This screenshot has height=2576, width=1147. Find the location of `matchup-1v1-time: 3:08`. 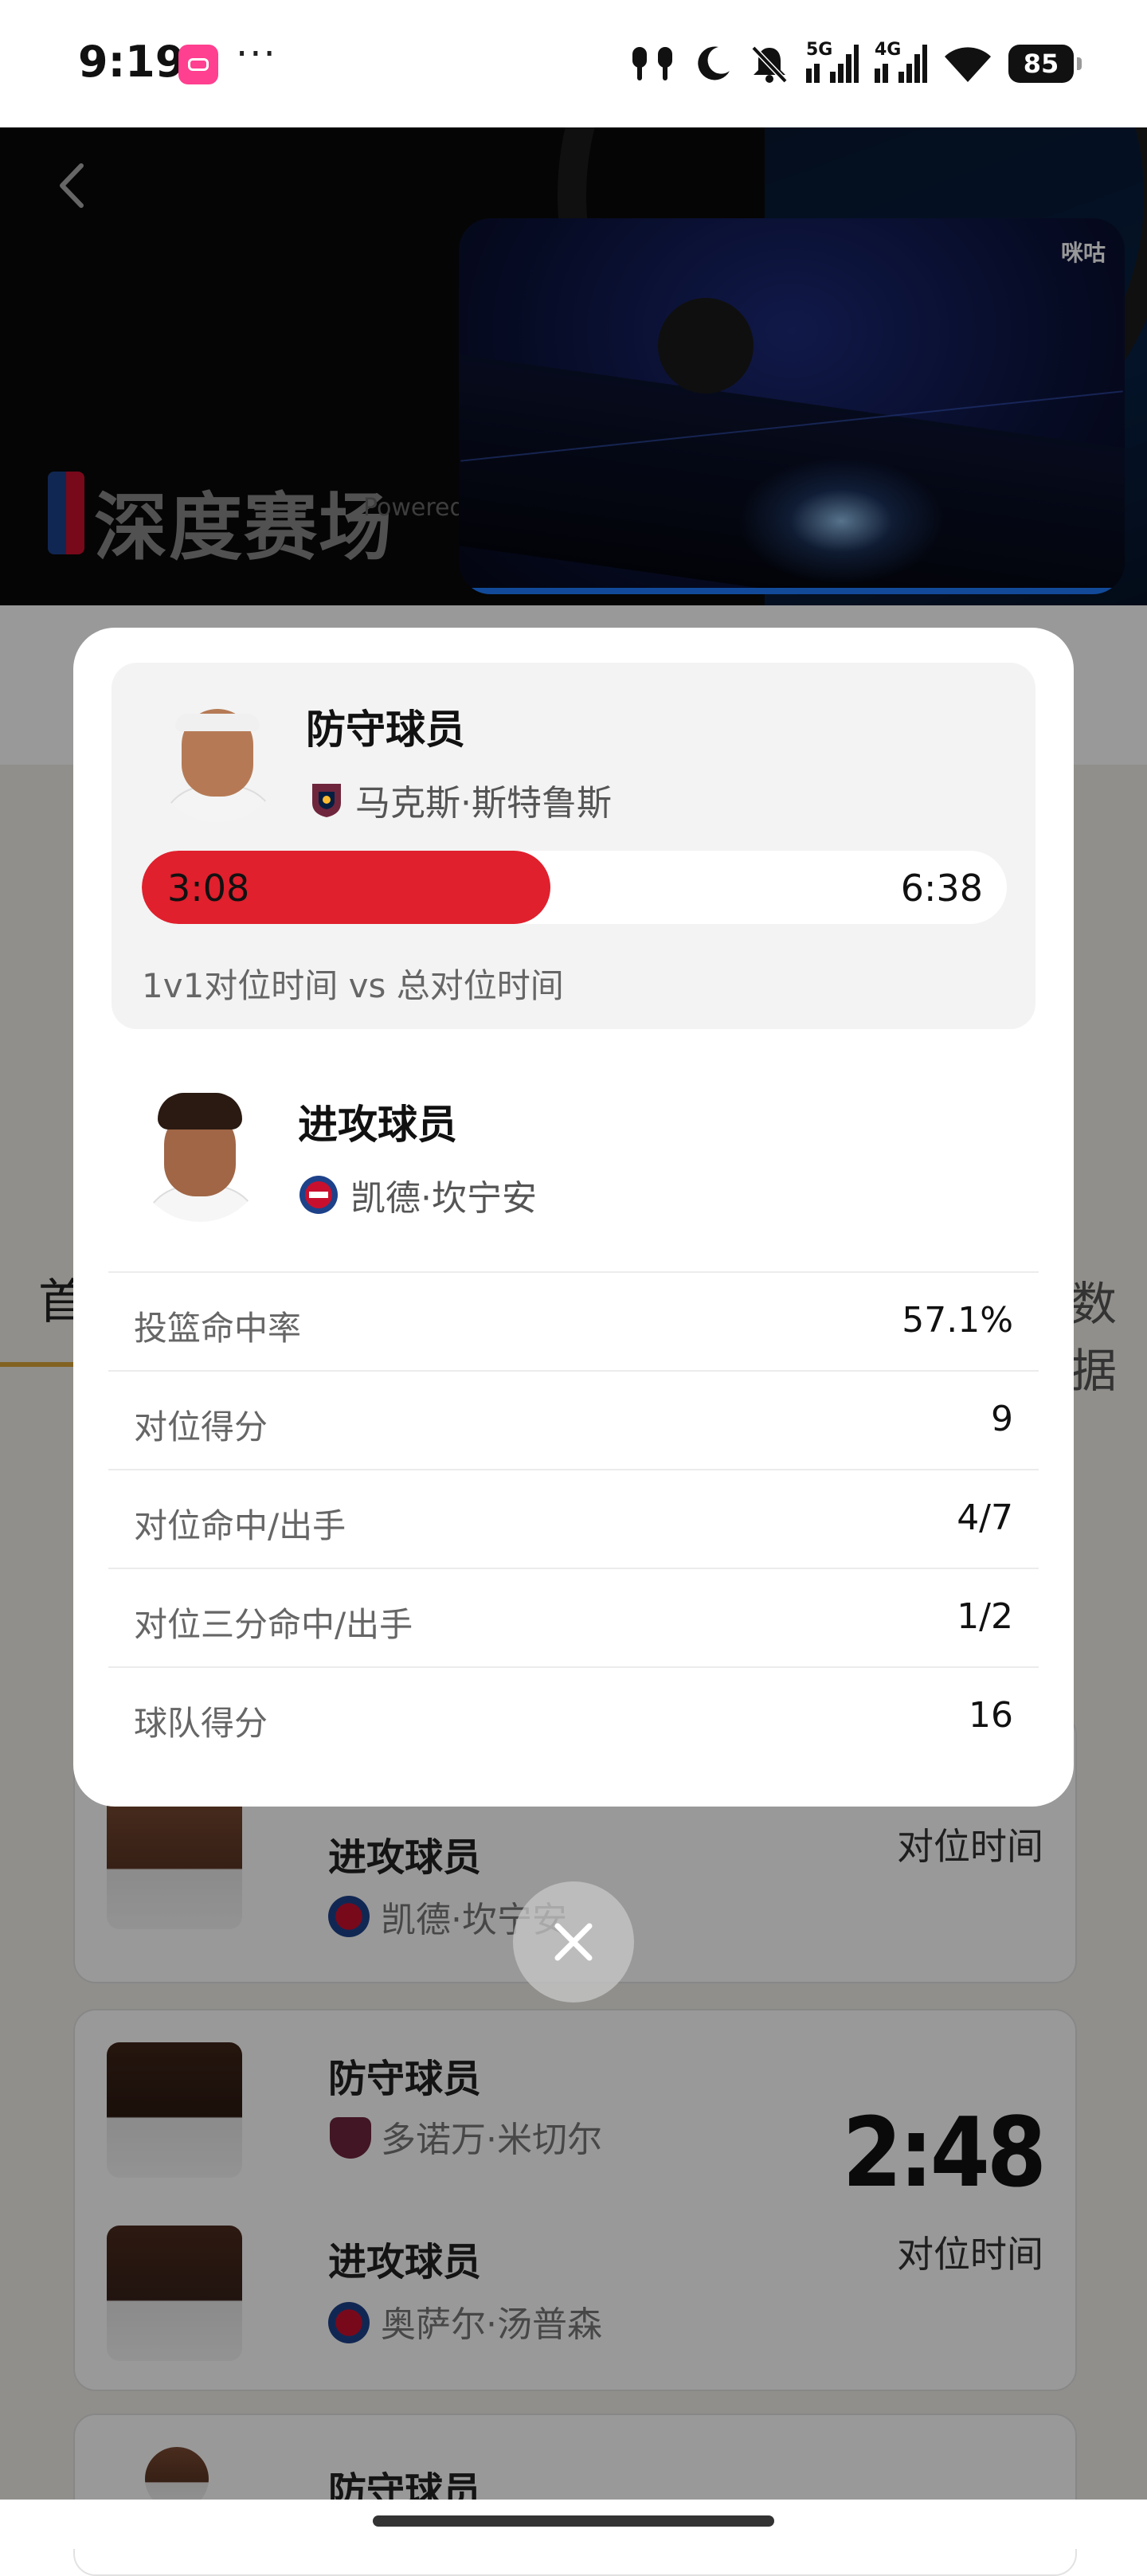

matchup-1v1-time: 3:08 is located at coordinates (208, 888).